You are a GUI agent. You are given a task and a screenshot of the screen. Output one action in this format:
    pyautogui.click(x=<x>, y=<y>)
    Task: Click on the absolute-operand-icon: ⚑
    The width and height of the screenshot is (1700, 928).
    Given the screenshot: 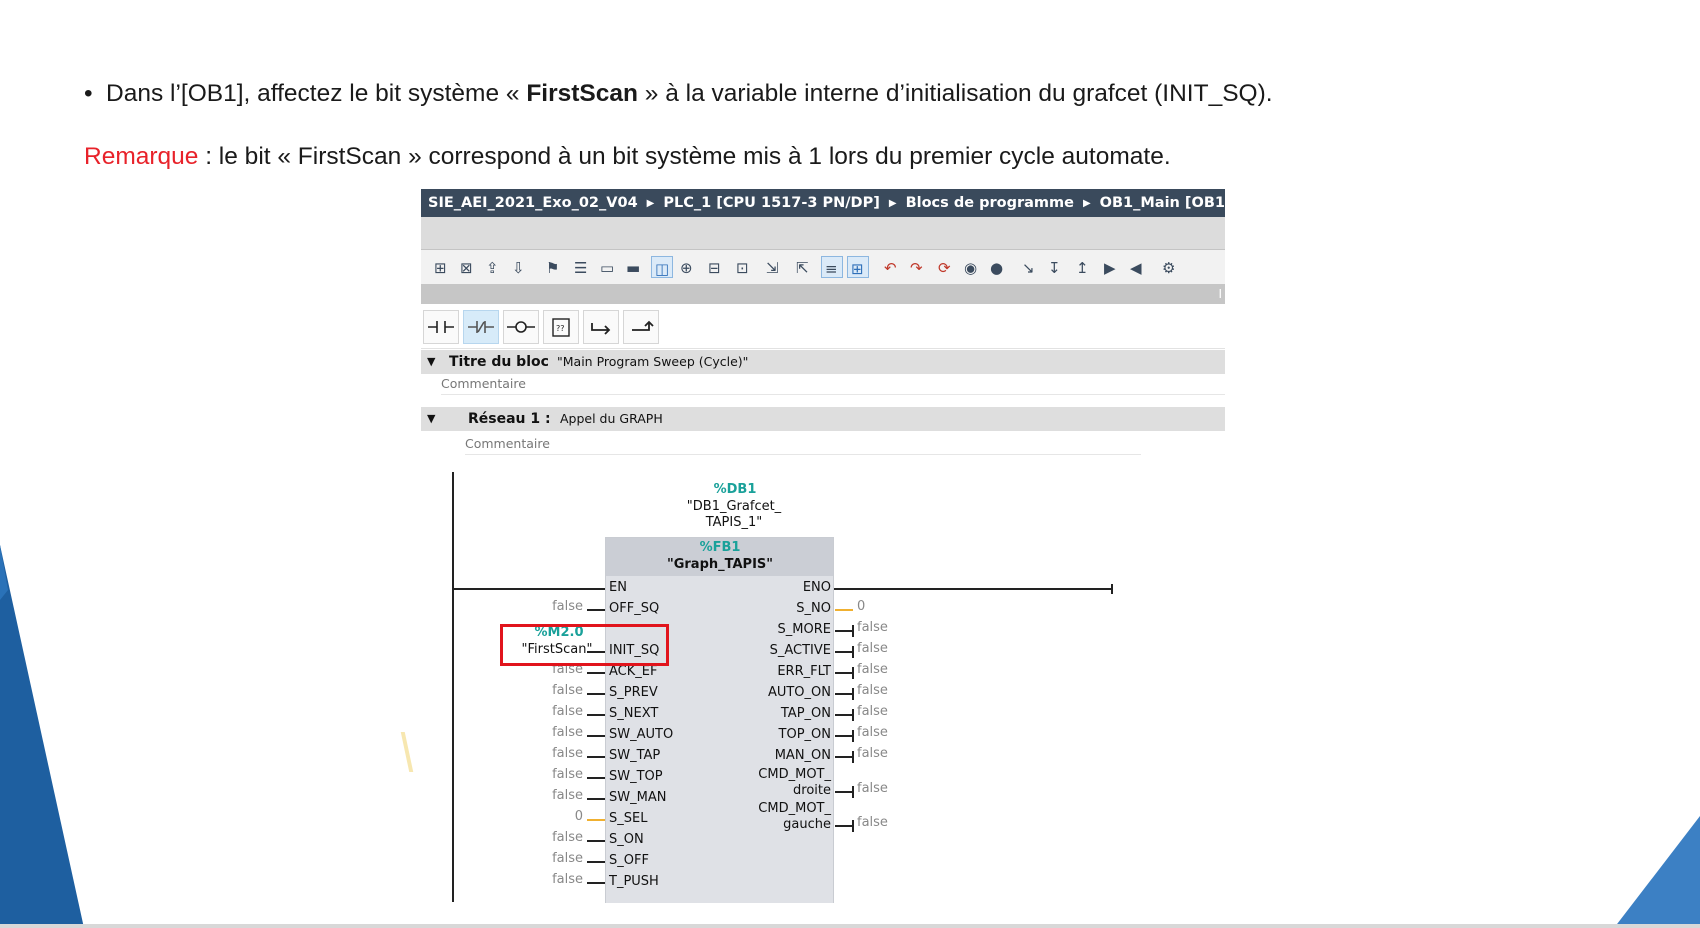 What is the action you would take?
    pyautogui.click(x=554, y=267)
    